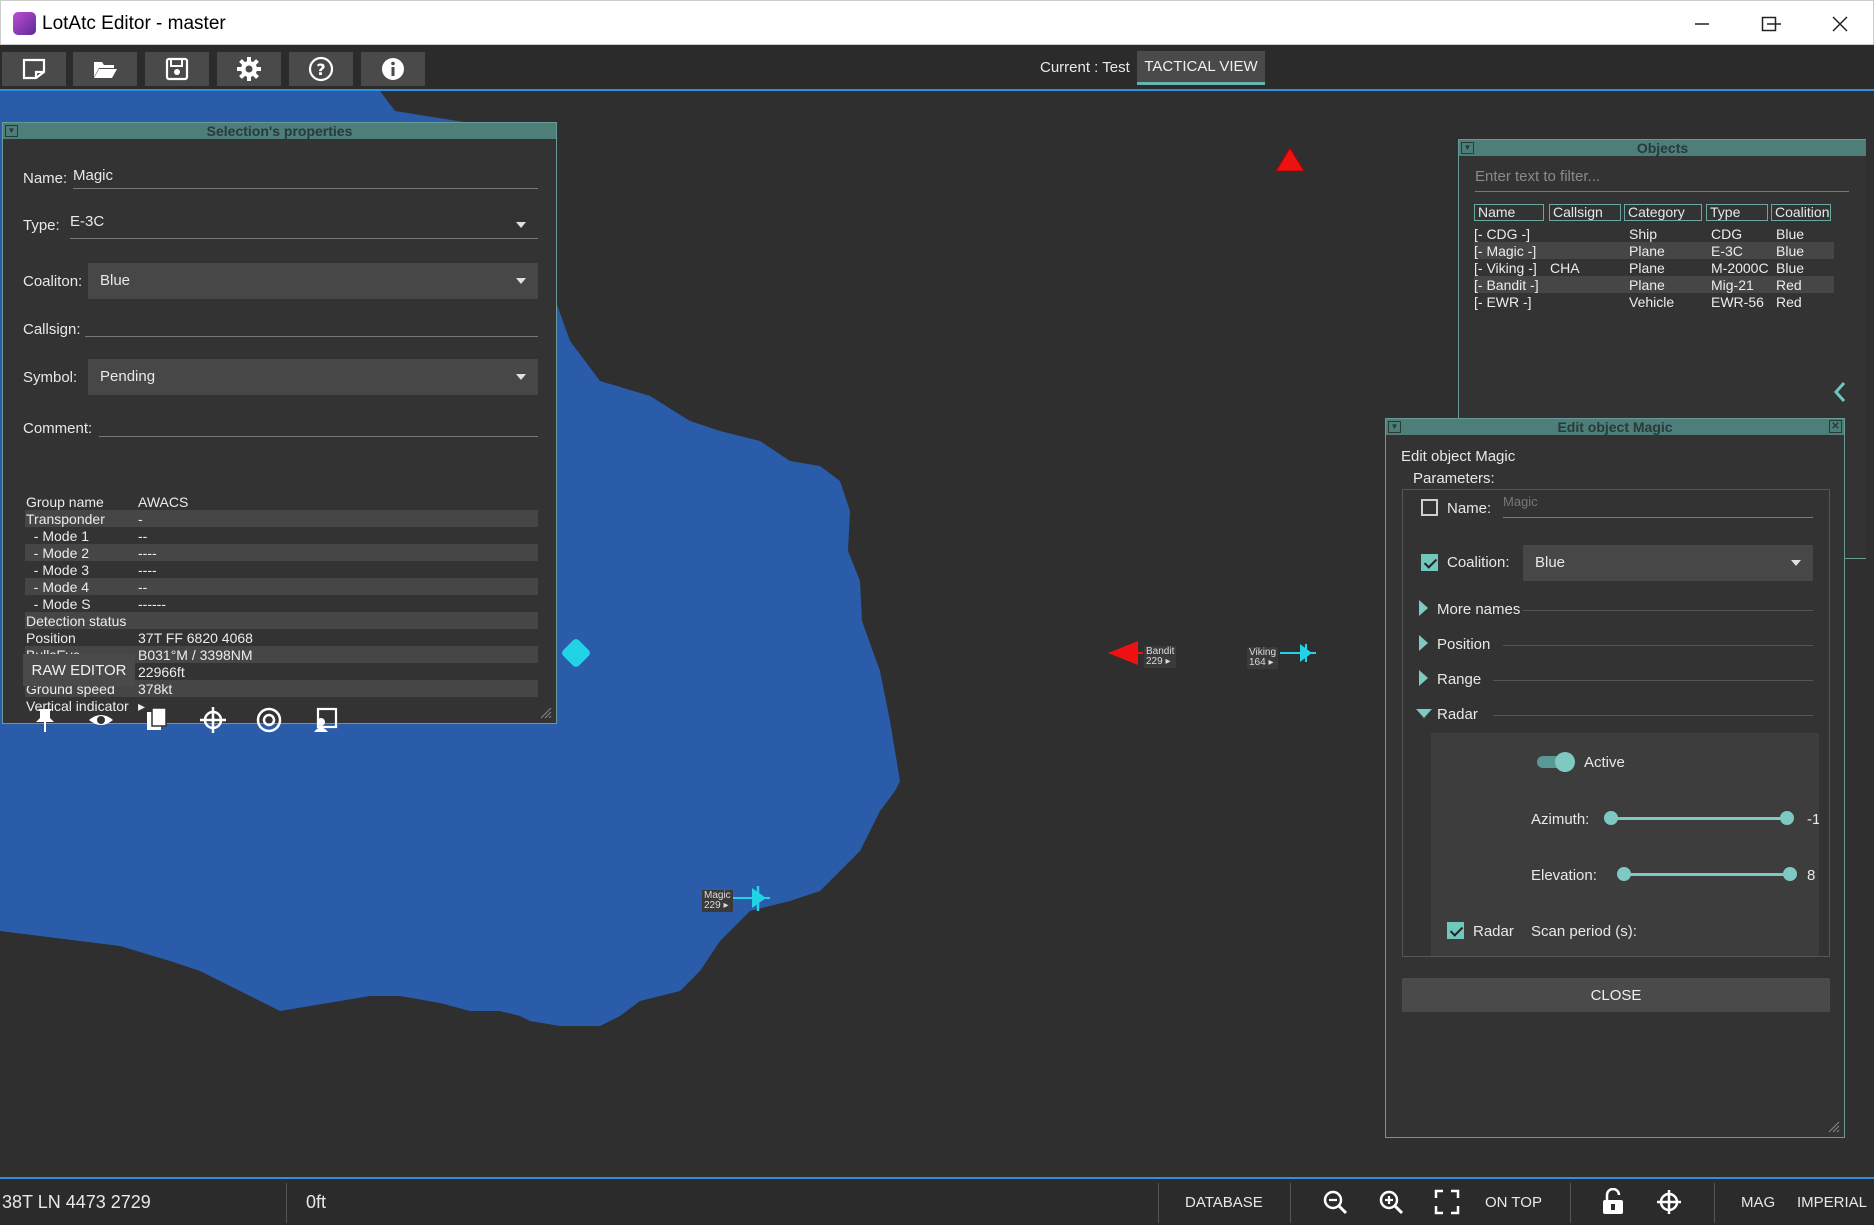  What do you see at coordinates (1669, 1202) in the screenshot?
I see `center-button` at bounding box center [1669, 1202].